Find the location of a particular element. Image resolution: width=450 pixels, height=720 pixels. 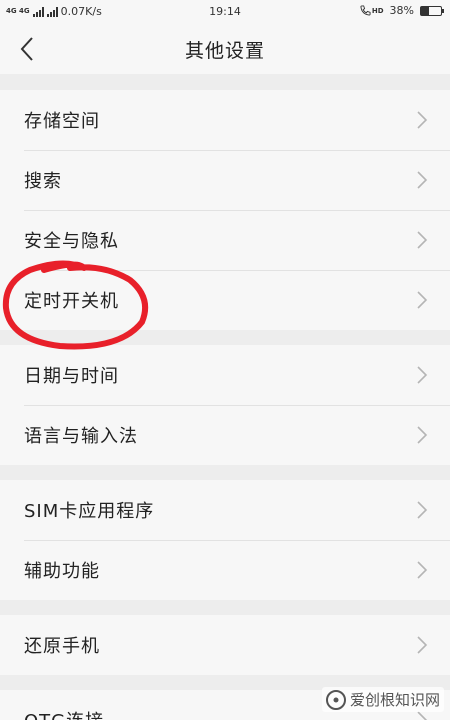

settings-item-language-input: 语言与输入法 is located at coordinates (225, 435).